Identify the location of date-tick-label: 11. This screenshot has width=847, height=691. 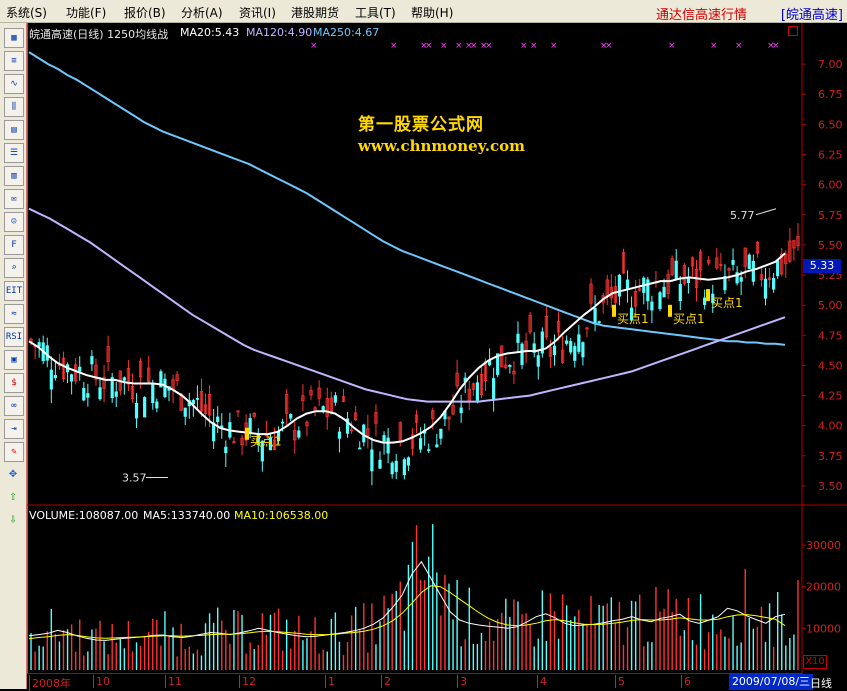
(173, 681).